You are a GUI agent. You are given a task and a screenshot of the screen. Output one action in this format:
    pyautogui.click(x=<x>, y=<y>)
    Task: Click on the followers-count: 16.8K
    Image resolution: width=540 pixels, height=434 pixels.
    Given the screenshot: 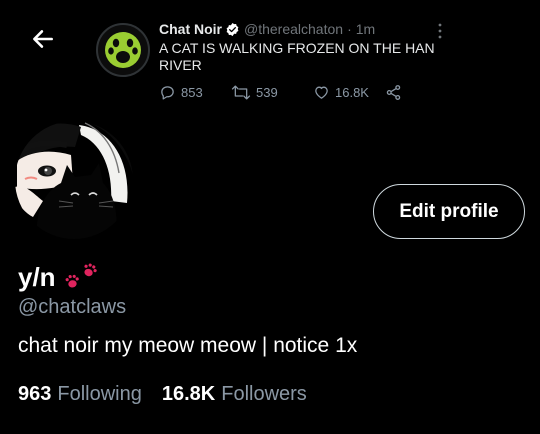 What is the action you would take?
    pyautogui.click(x=188, y=394)
    